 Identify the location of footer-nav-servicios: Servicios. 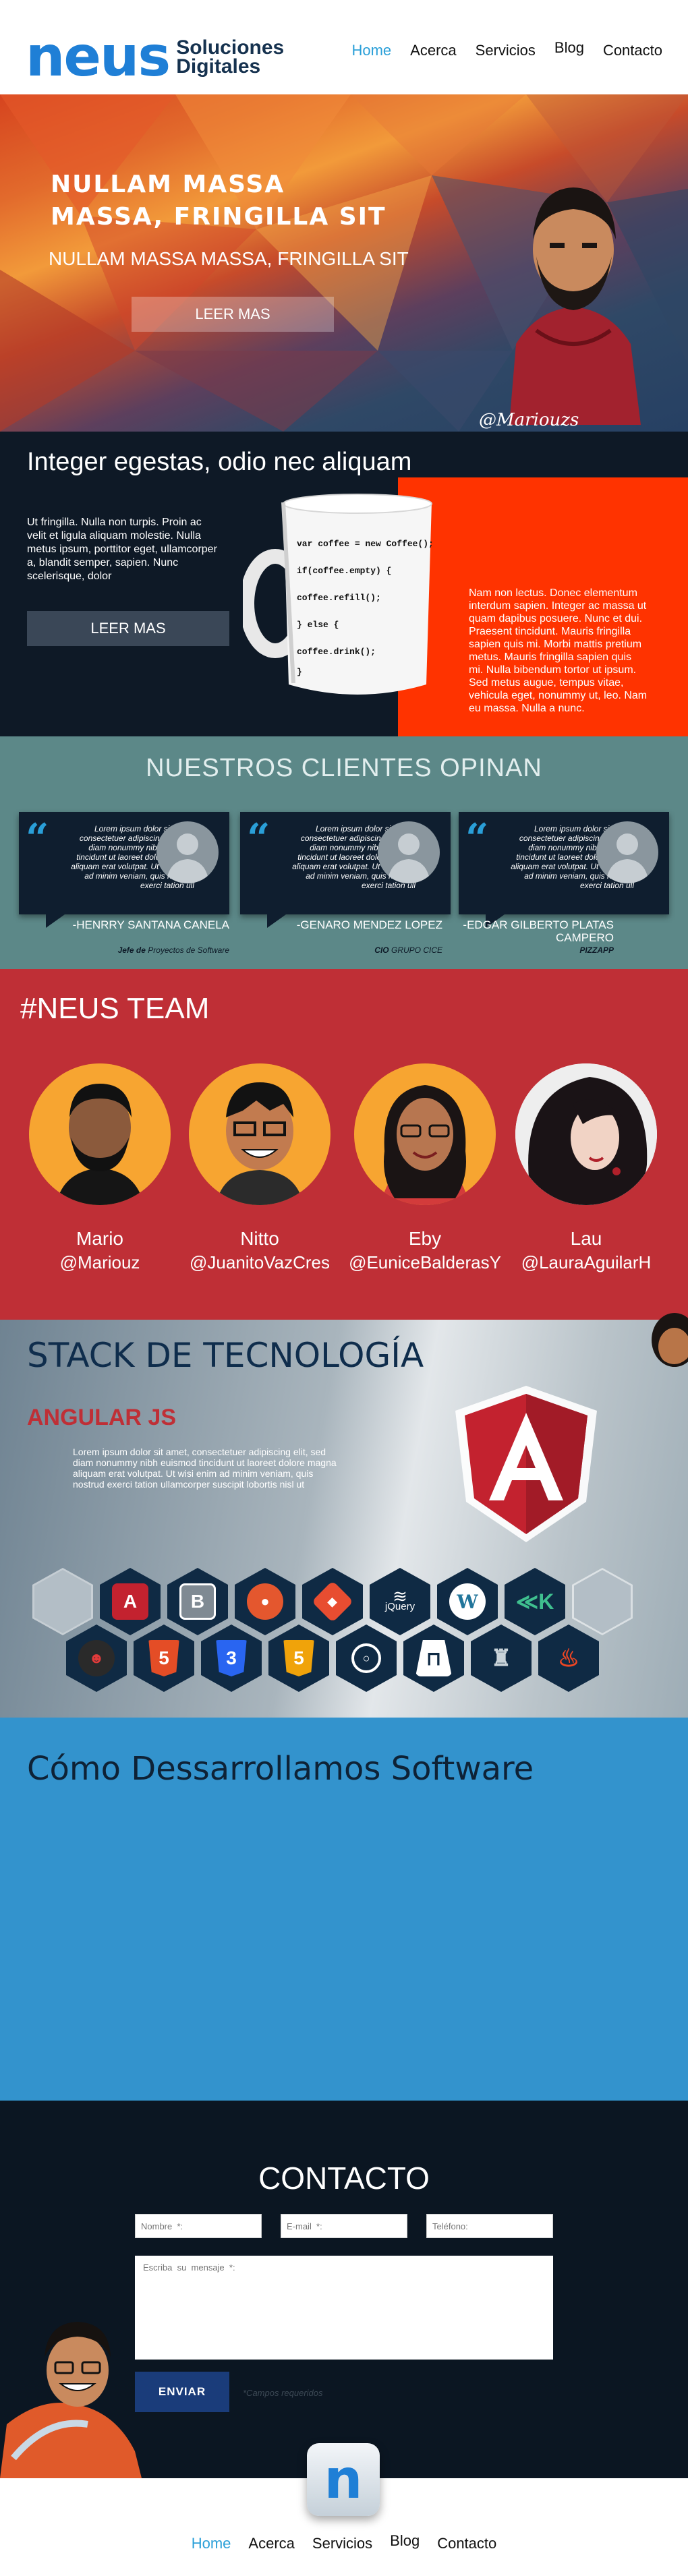
(342, 2543).